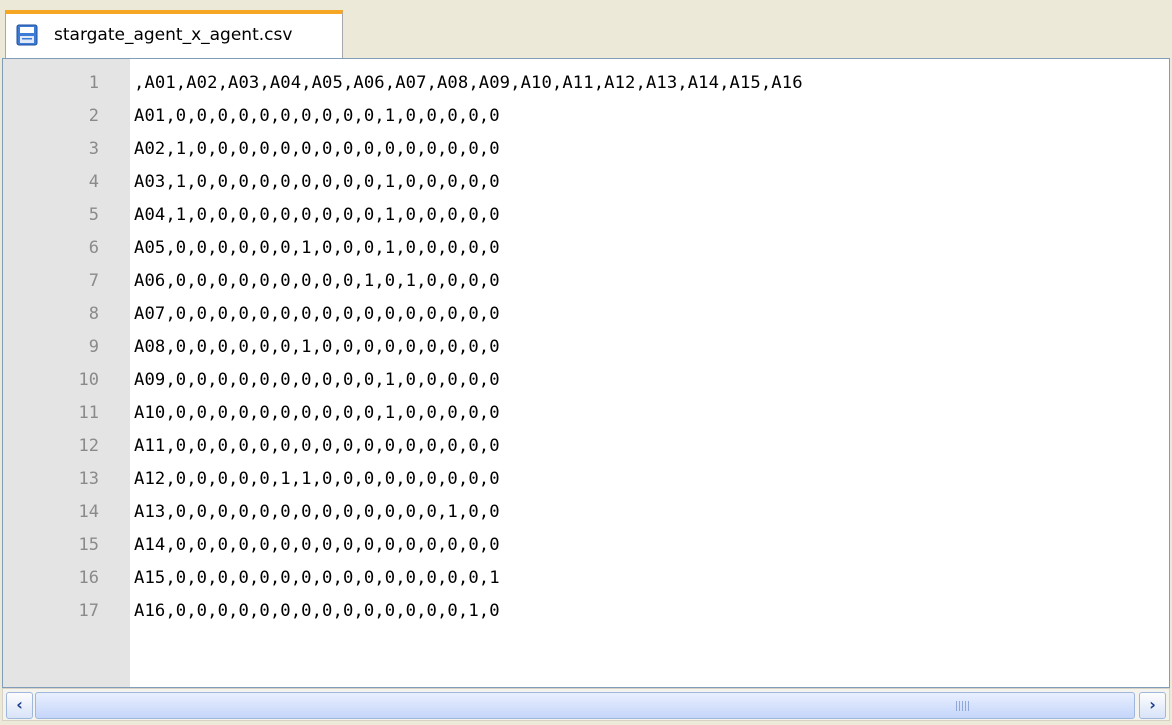  I want to click on editor-line: 6 A05,0,0,0,0,0,0,1,0,0,0,1,0,0,0,0,0, so click(586, 248).